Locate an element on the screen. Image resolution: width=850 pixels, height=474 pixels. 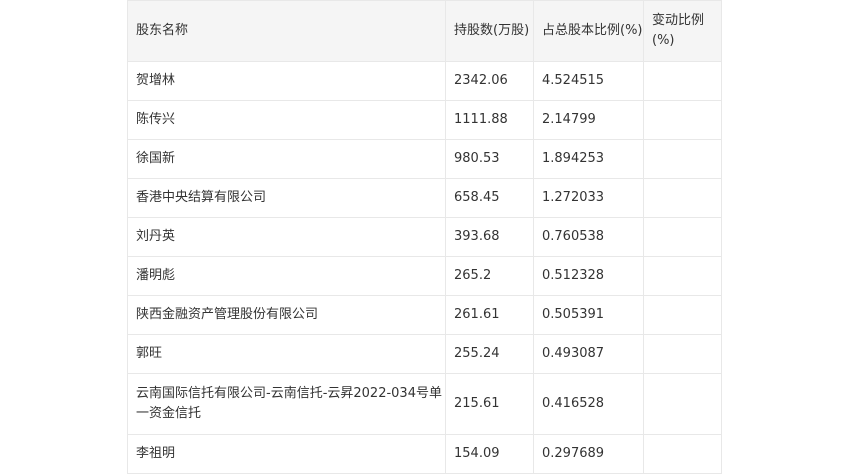
header-row: 股东名称 持股数(万股) 占总股本比例(%) 变动比例(%) is located at coordinates (424, 31).